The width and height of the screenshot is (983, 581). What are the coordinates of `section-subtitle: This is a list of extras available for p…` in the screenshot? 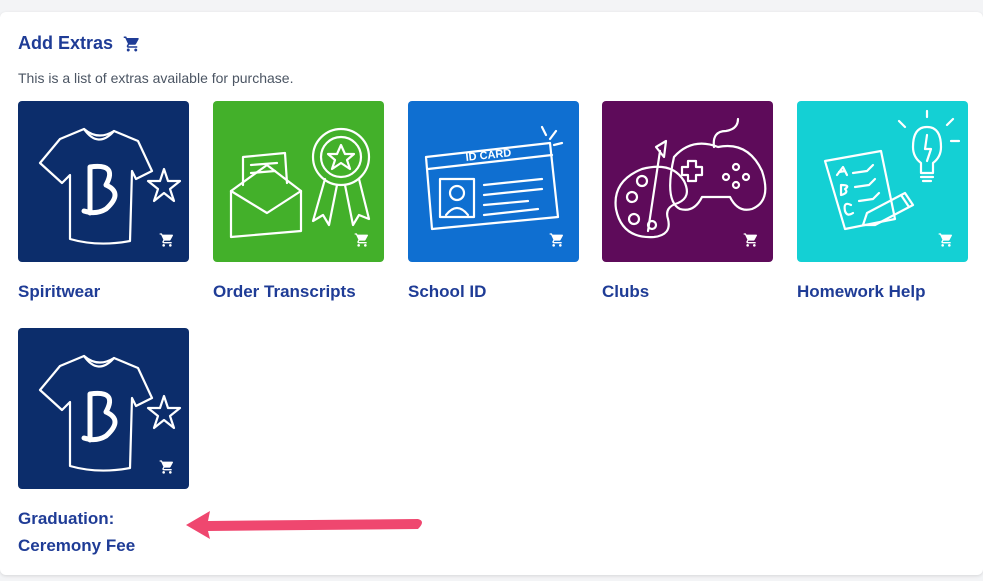 It's located at (156, 78).